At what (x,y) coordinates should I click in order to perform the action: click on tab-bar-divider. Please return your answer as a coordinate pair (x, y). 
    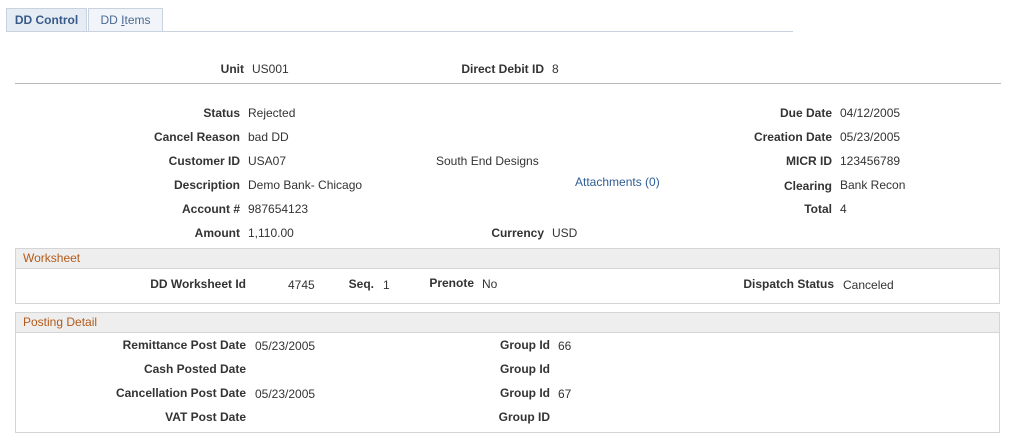
    Looking at the image, I should click on (399, 31).